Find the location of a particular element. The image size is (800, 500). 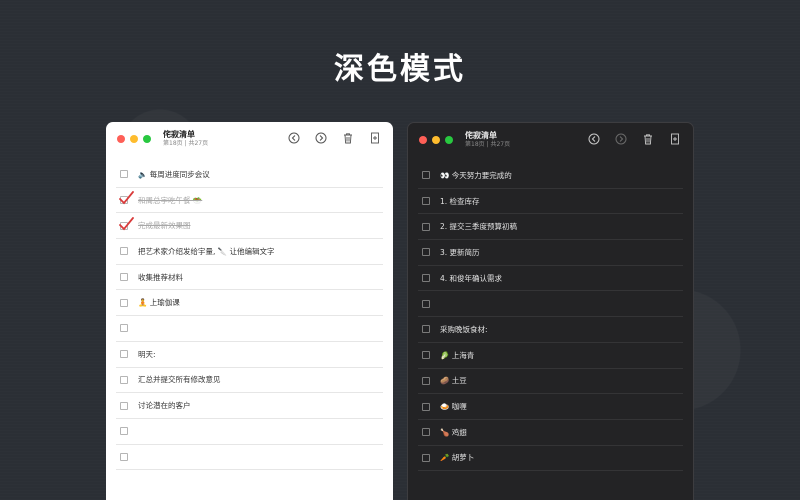

todo-item: 完成最新效果图 is located at coordinates (249, 226).